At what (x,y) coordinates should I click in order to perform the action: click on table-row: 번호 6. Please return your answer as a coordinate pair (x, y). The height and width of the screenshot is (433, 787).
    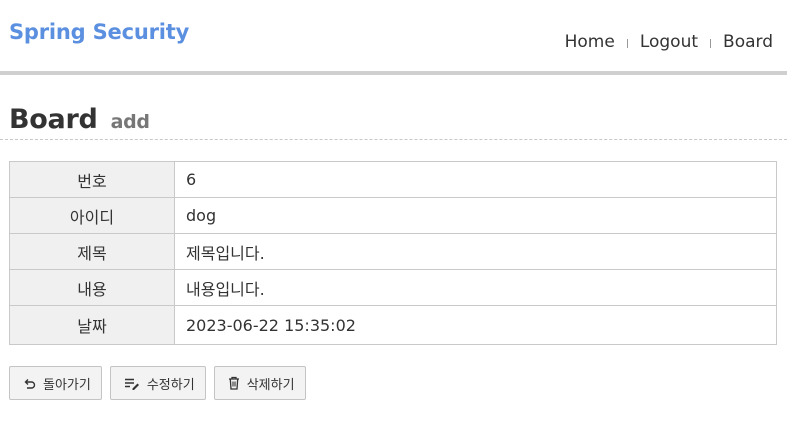
    Looking at the image, I should click on (393, 179).